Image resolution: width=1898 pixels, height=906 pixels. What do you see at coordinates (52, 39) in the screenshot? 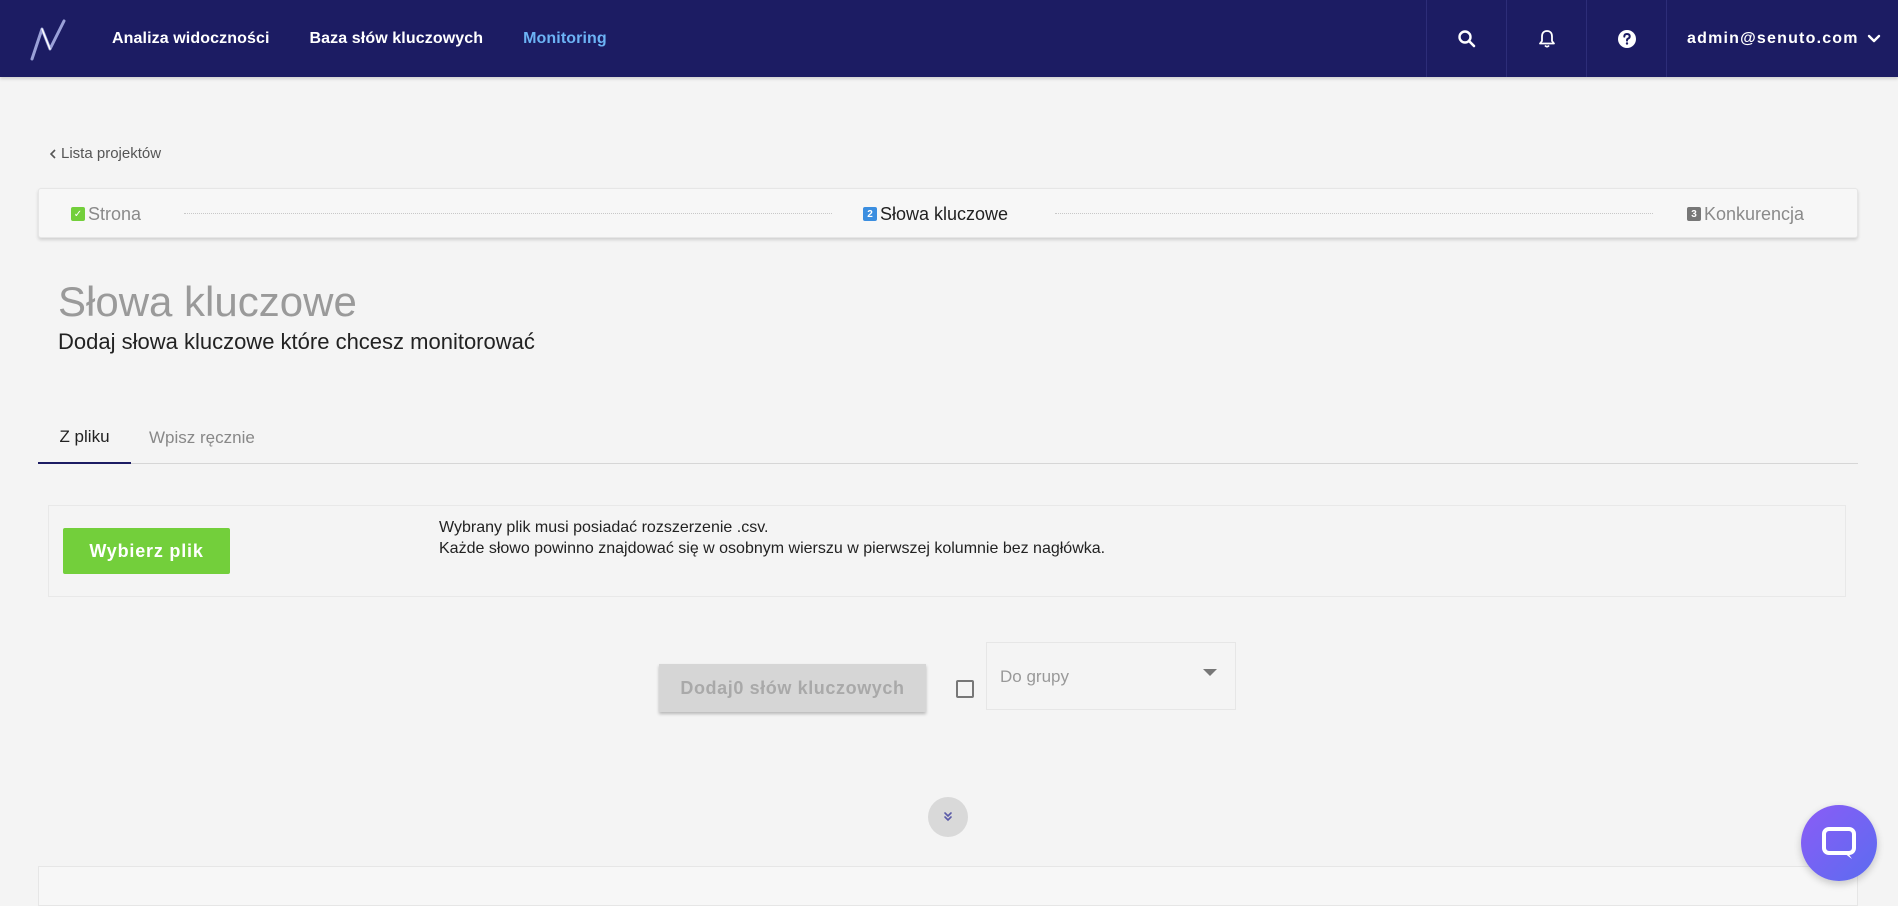
I see `senuto-logo-icon` at bounding box center [52, 39].